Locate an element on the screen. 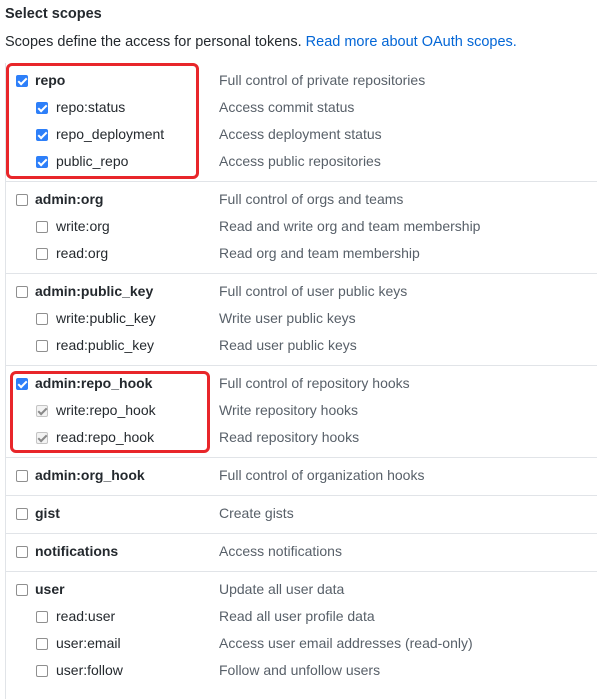 This screenshot has width=597, height=700. sub-scope-row-read-public-key: read:public_key Read user public keys is located at coordinates (301, 346).